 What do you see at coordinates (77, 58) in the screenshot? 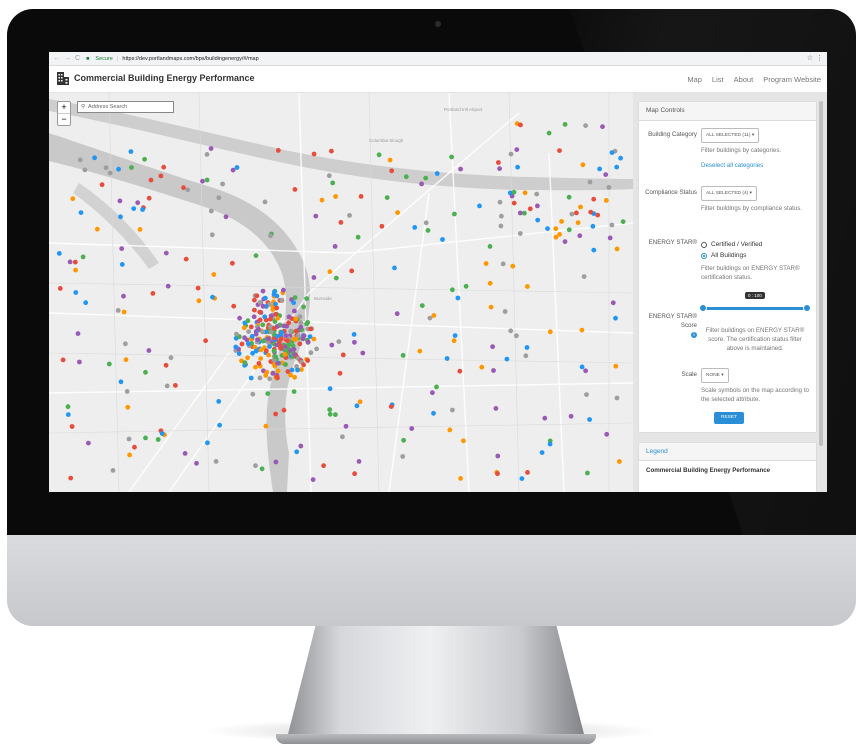
I see `reload-icon: C` at bounding box center [77, 58].